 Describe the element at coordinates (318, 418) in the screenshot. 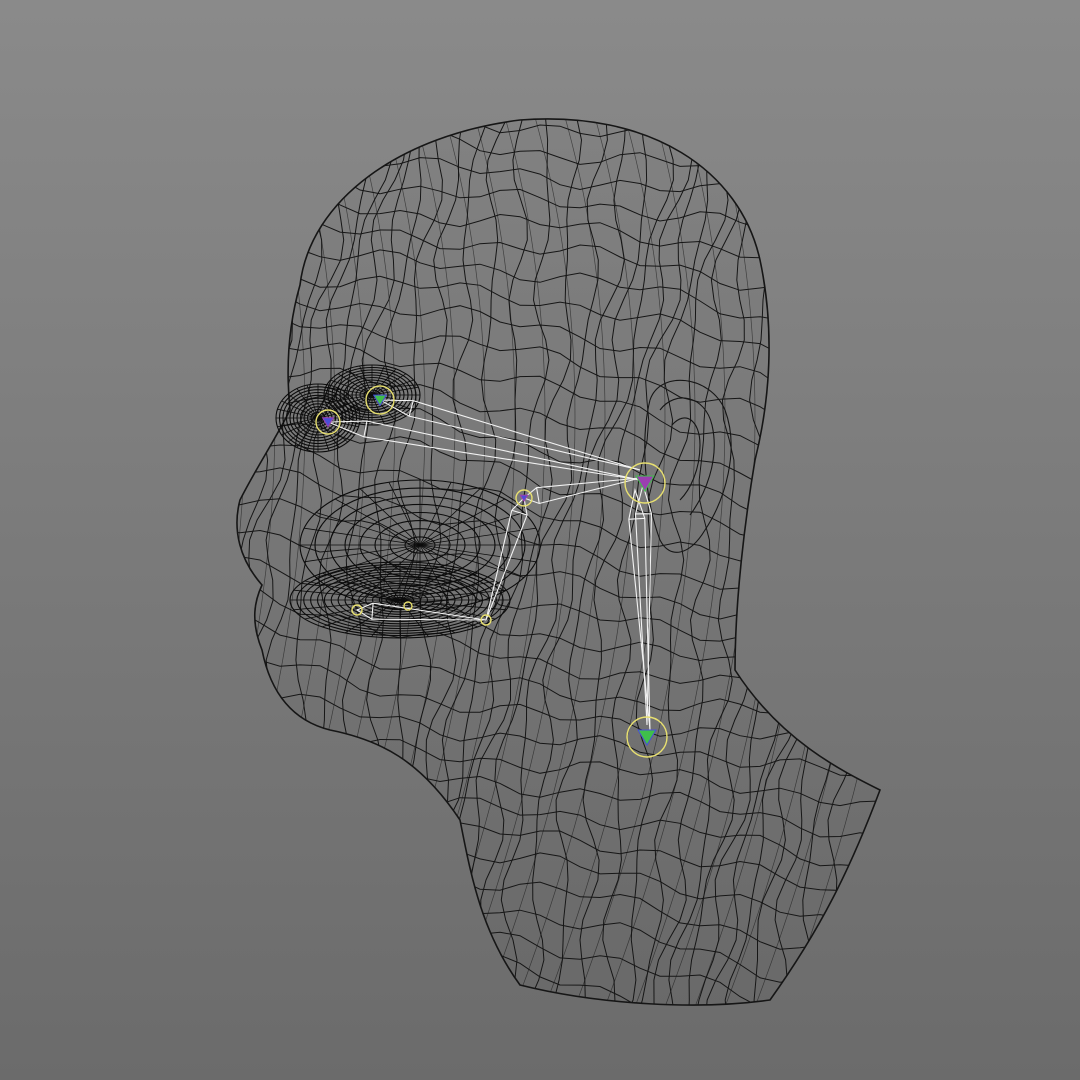

I see `lower-eye-socket-mesh` at that location.